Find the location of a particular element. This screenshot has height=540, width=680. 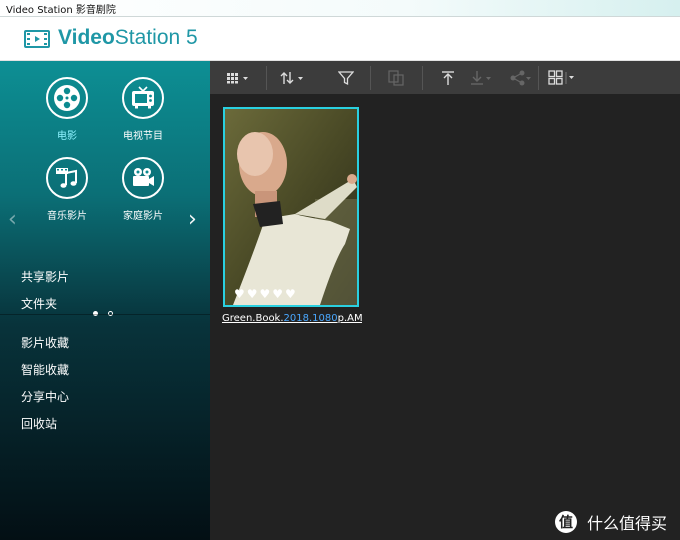

carousel-prev-icon: ‹ is located at coordinates (12, 219).